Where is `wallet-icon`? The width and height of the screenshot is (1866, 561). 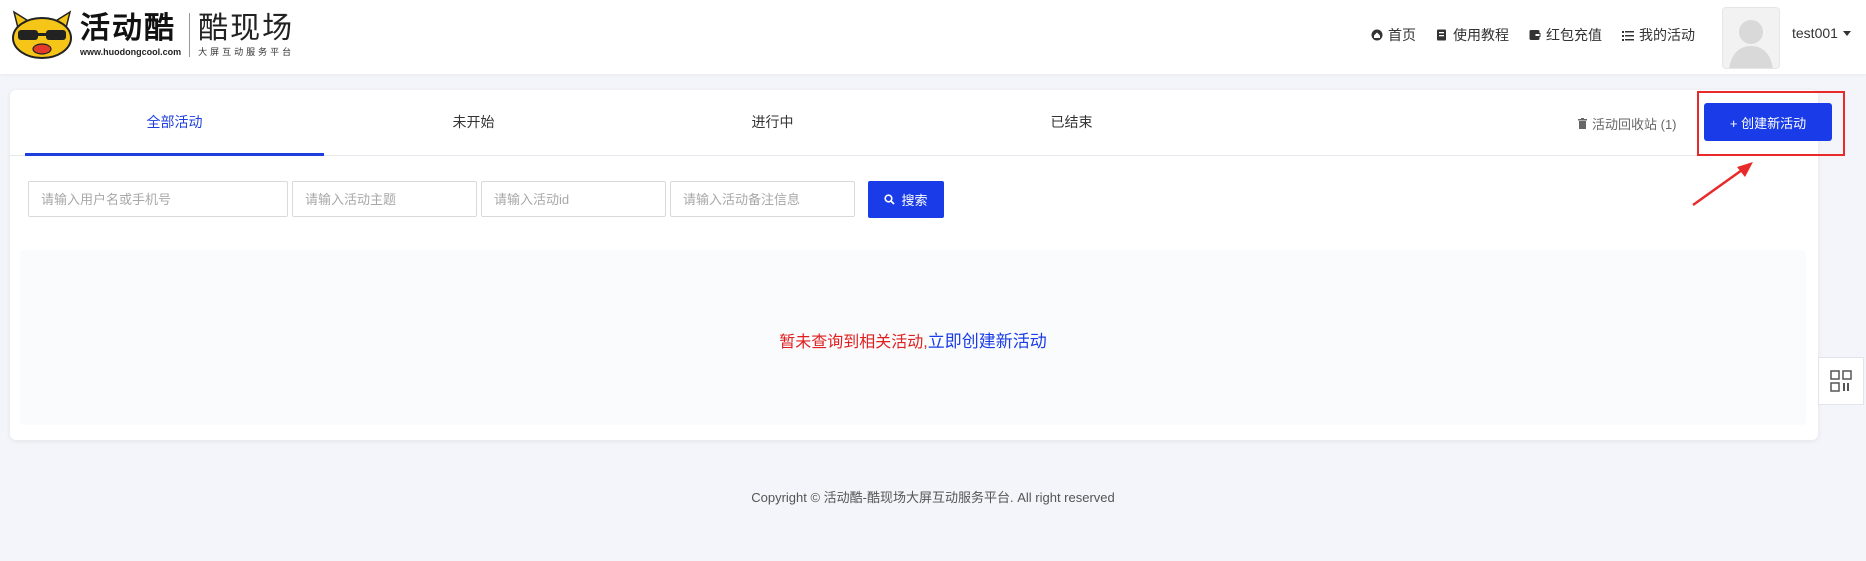
wallet-icon is located at coordinates (1534, 35).